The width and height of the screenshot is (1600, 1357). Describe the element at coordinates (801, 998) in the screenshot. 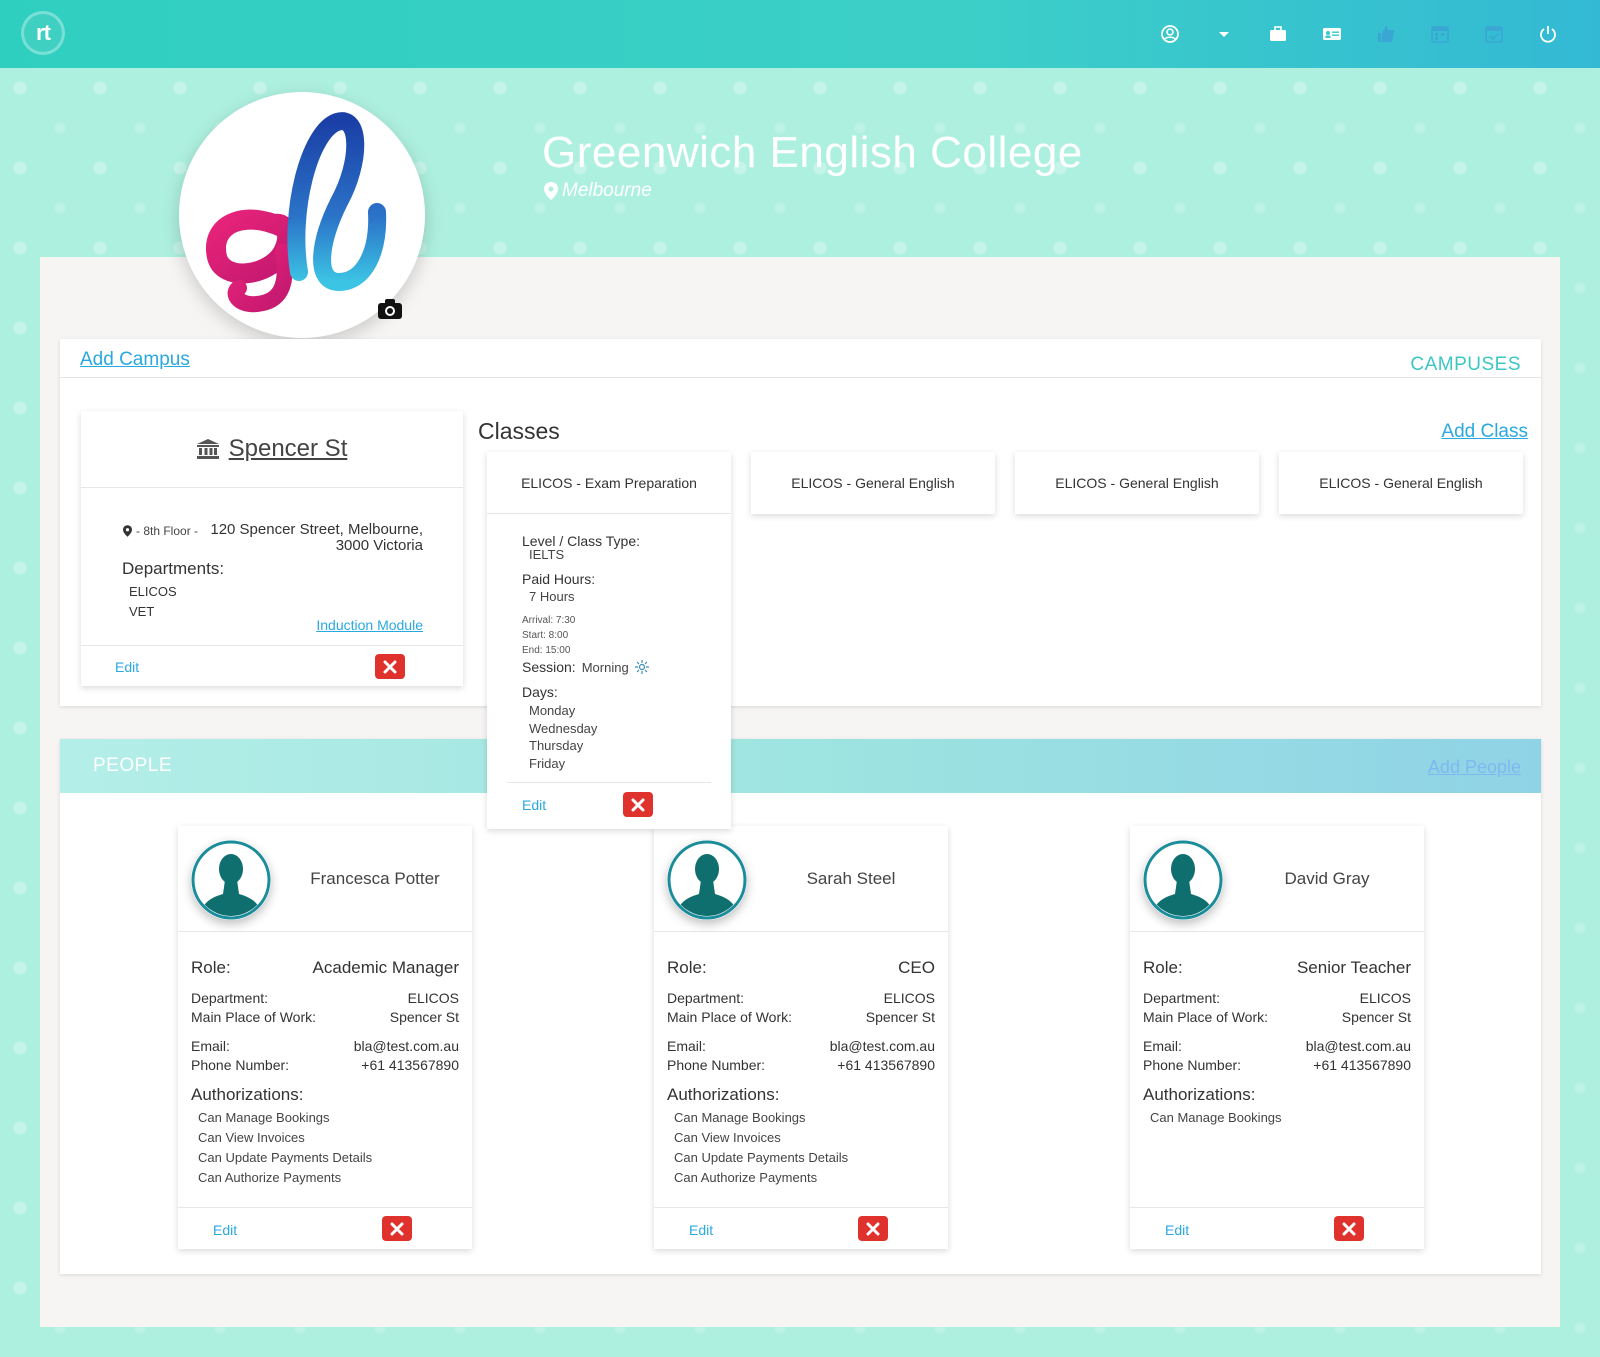

I see `person-department-row: Department: ELICOS` at that location.